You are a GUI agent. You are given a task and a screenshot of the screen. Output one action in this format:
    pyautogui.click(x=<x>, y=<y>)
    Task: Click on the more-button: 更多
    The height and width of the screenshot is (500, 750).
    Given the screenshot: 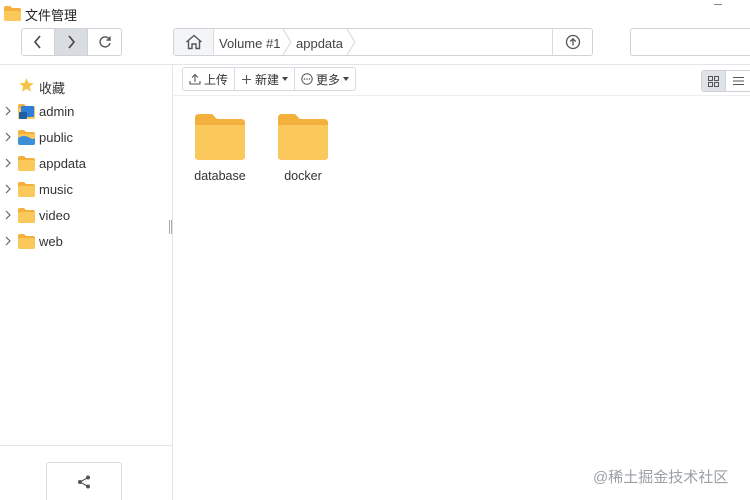 What is the action you would take?
    pyautogui.click(x=325, y=79)
    